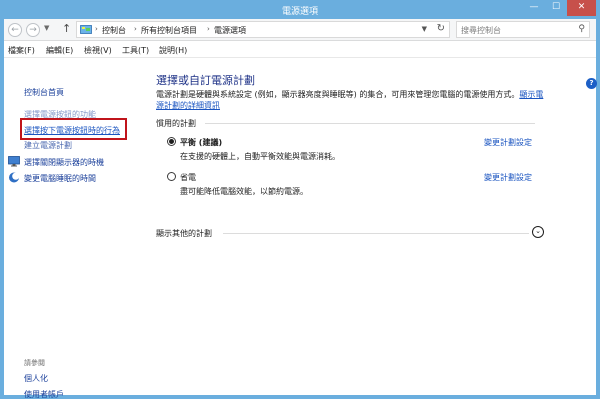 The height and width of the screenshot is (399, 600). I want to click on plan-radio-balanced, so click(171, 141).